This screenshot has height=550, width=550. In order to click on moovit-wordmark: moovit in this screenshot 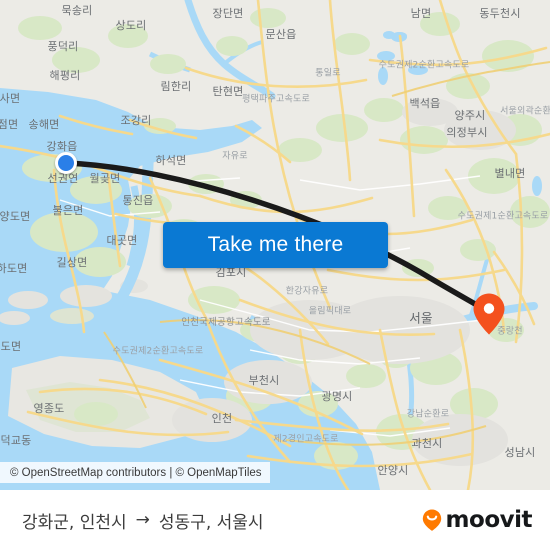, I will do `click(489, 519)`.